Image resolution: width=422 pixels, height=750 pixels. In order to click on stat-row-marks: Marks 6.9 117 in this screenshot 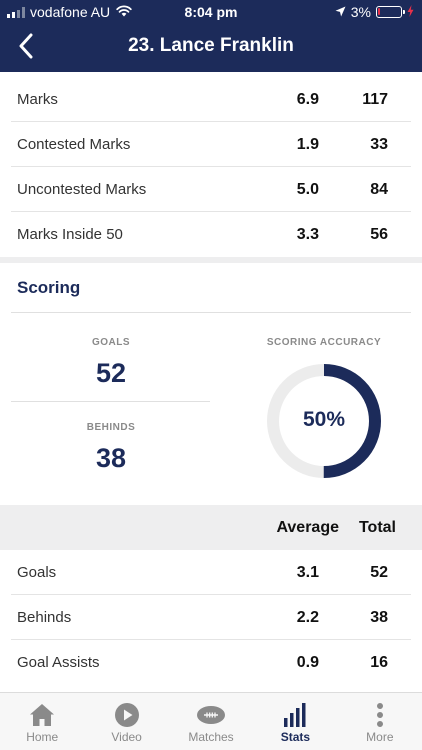, I will do `click(211, 99)`.